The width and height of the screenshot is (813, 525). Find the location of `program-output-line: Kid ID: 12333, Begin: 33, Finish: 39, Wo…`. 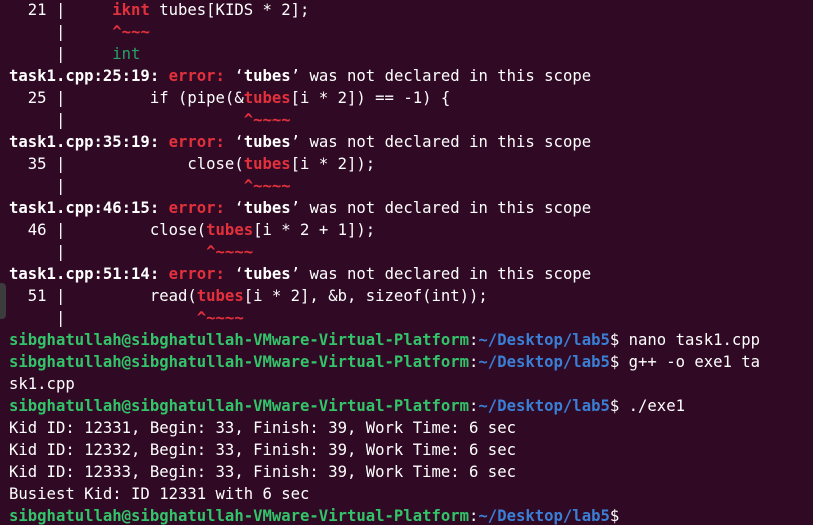

program-output-line: Kid ID: 12333, Begin: 33, Finish: 39, Wo… is located at coordinates (262, 472).